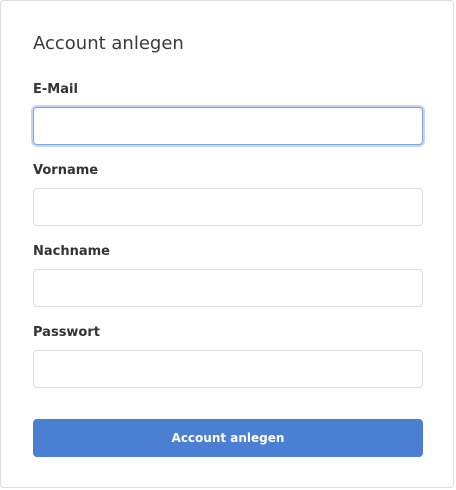  I want to click on form-title: Account anlegen, so click(108, 43).